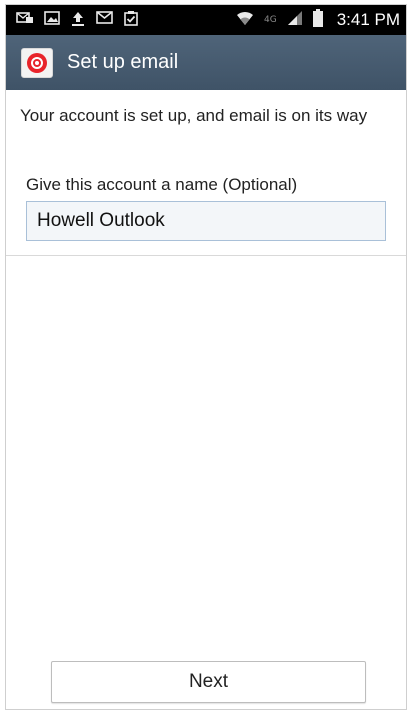 The image size is (412, 714). Describe the element at coordinates (131, 20) in the screenshot. I see `clipboard-check-icon` at that location.